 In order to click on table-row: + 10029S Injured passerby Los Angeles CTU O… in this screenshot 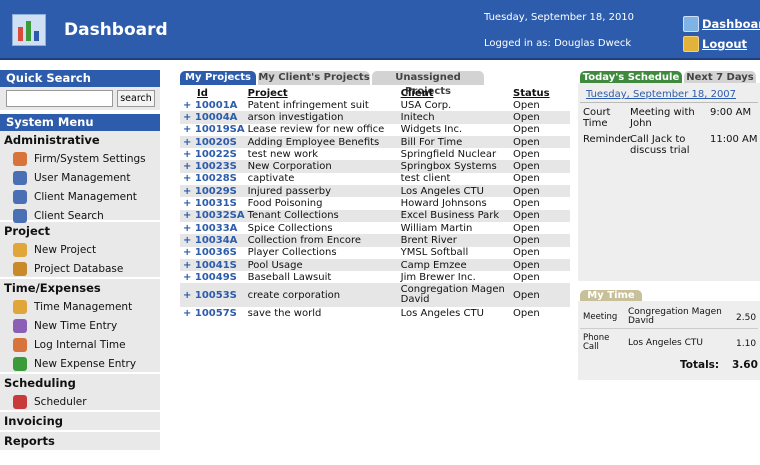, I will do `click(375, 191)`.